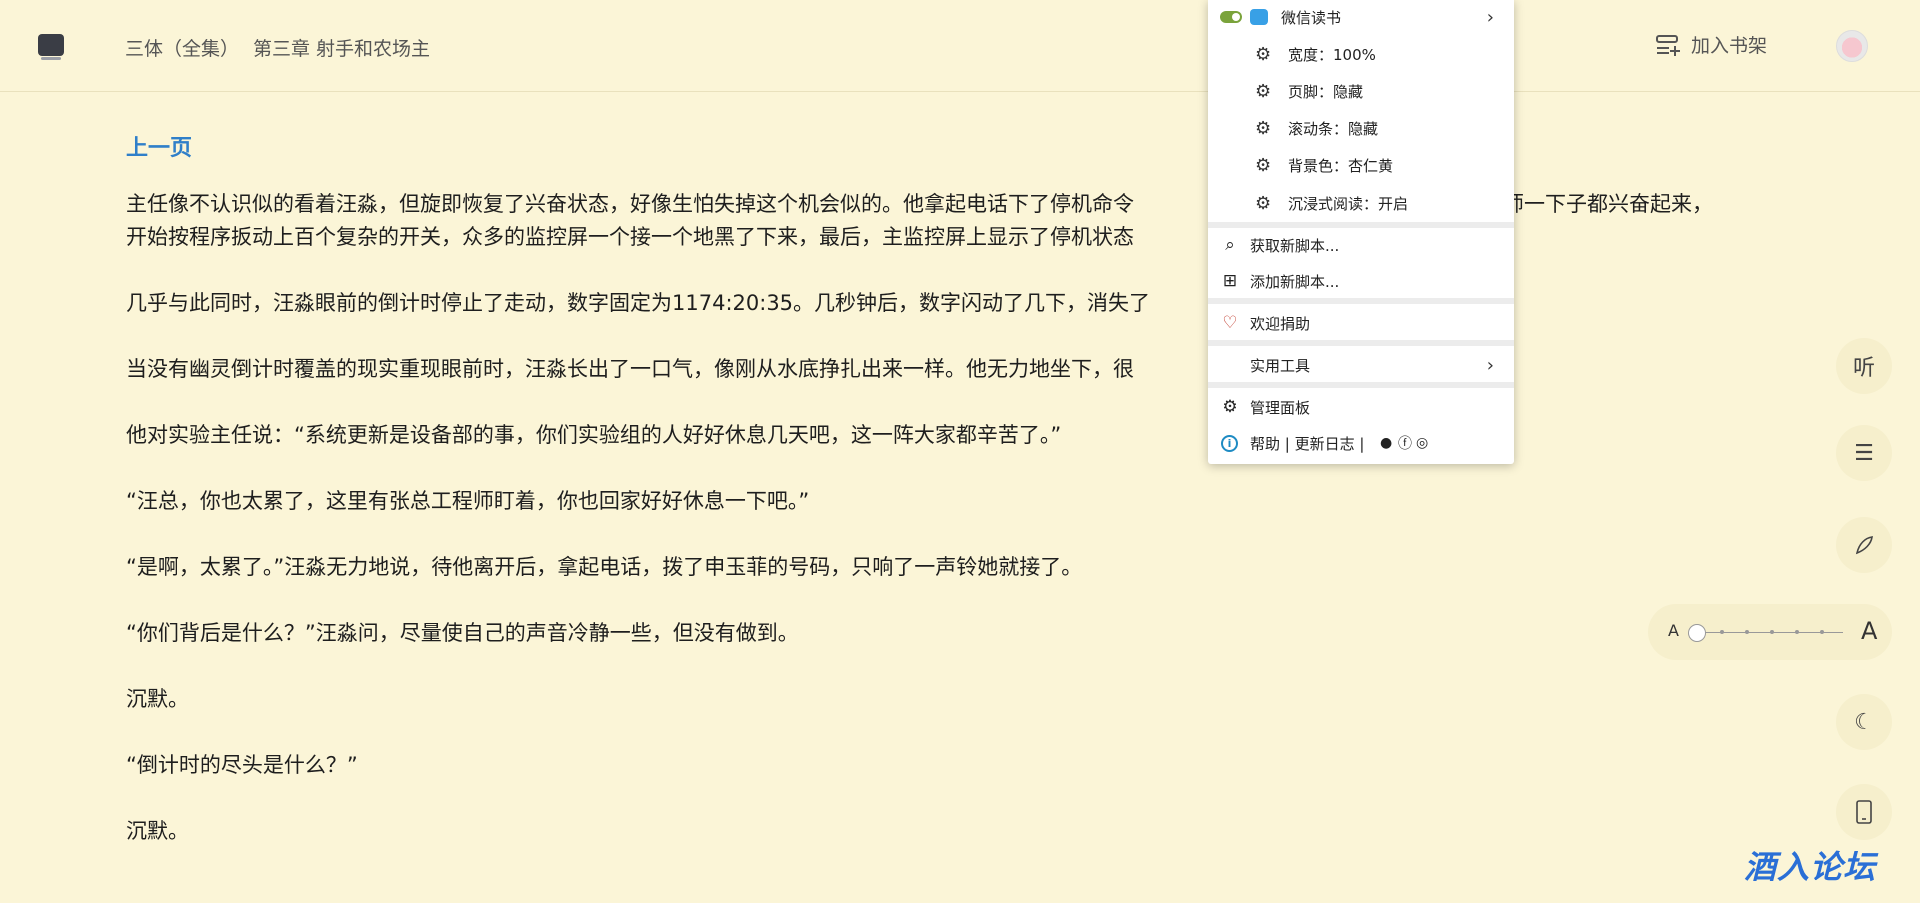  What do you see at coordinates (1361, 17) in the screenshot?
I see `script-item-weread: 微信读书 ›` at bounding box center [1361, 17].